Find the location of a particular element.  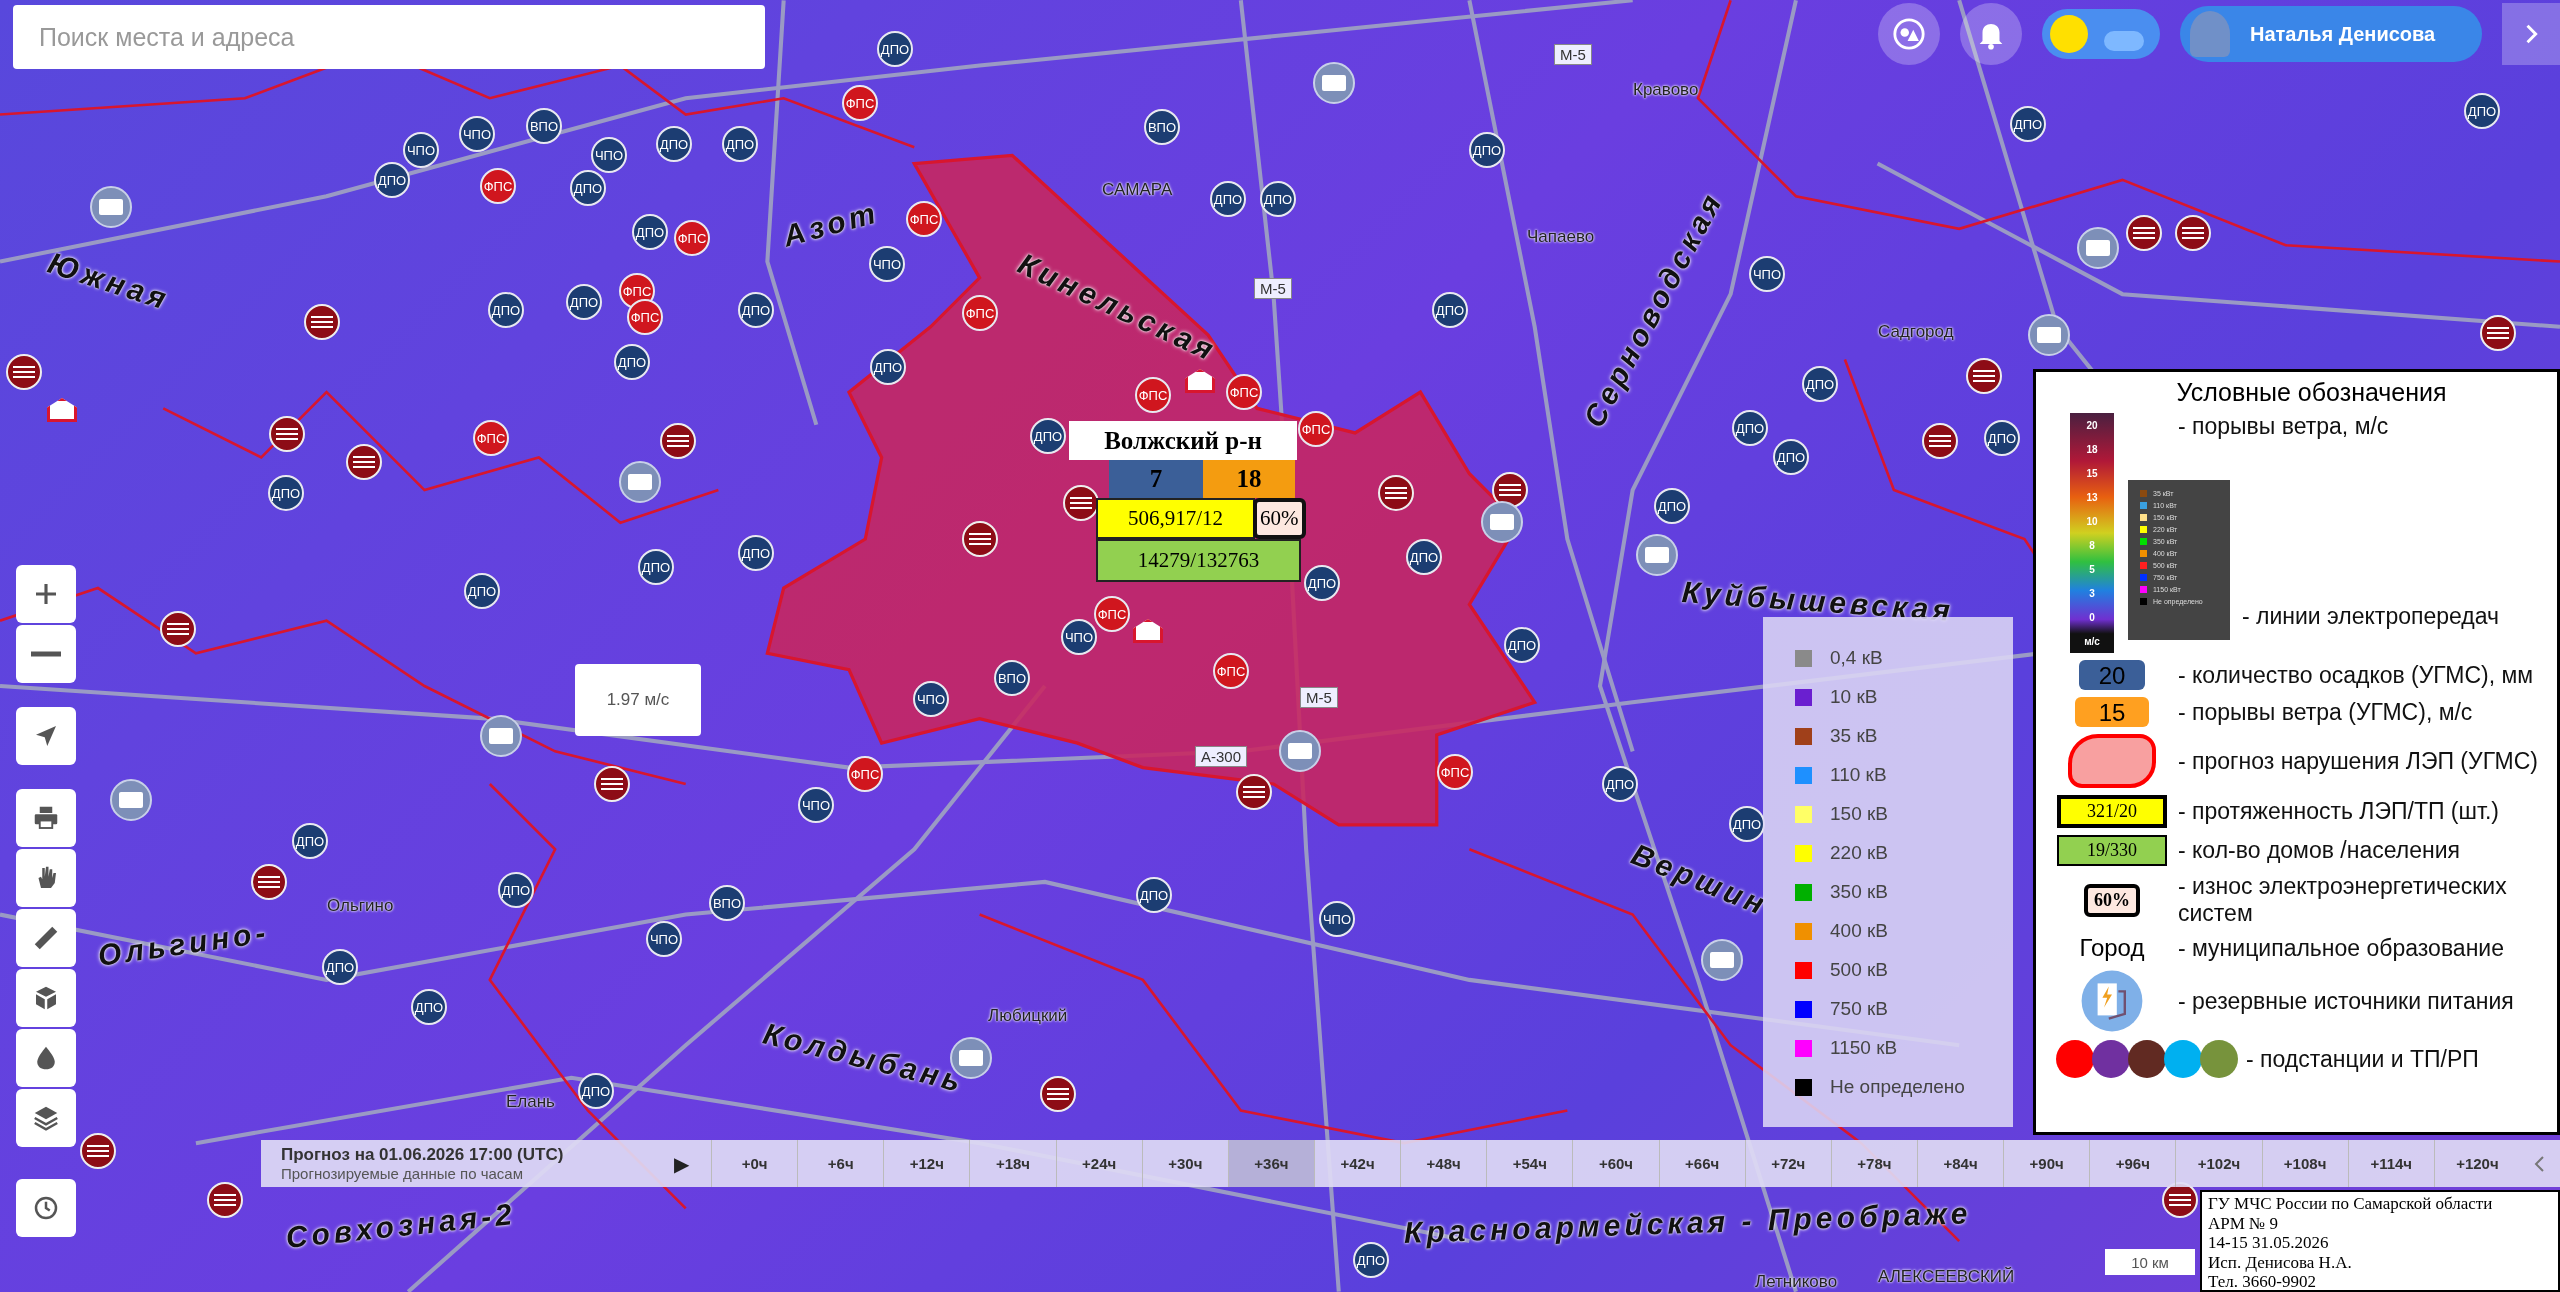

cube-button is located at coordinates (46, 998).